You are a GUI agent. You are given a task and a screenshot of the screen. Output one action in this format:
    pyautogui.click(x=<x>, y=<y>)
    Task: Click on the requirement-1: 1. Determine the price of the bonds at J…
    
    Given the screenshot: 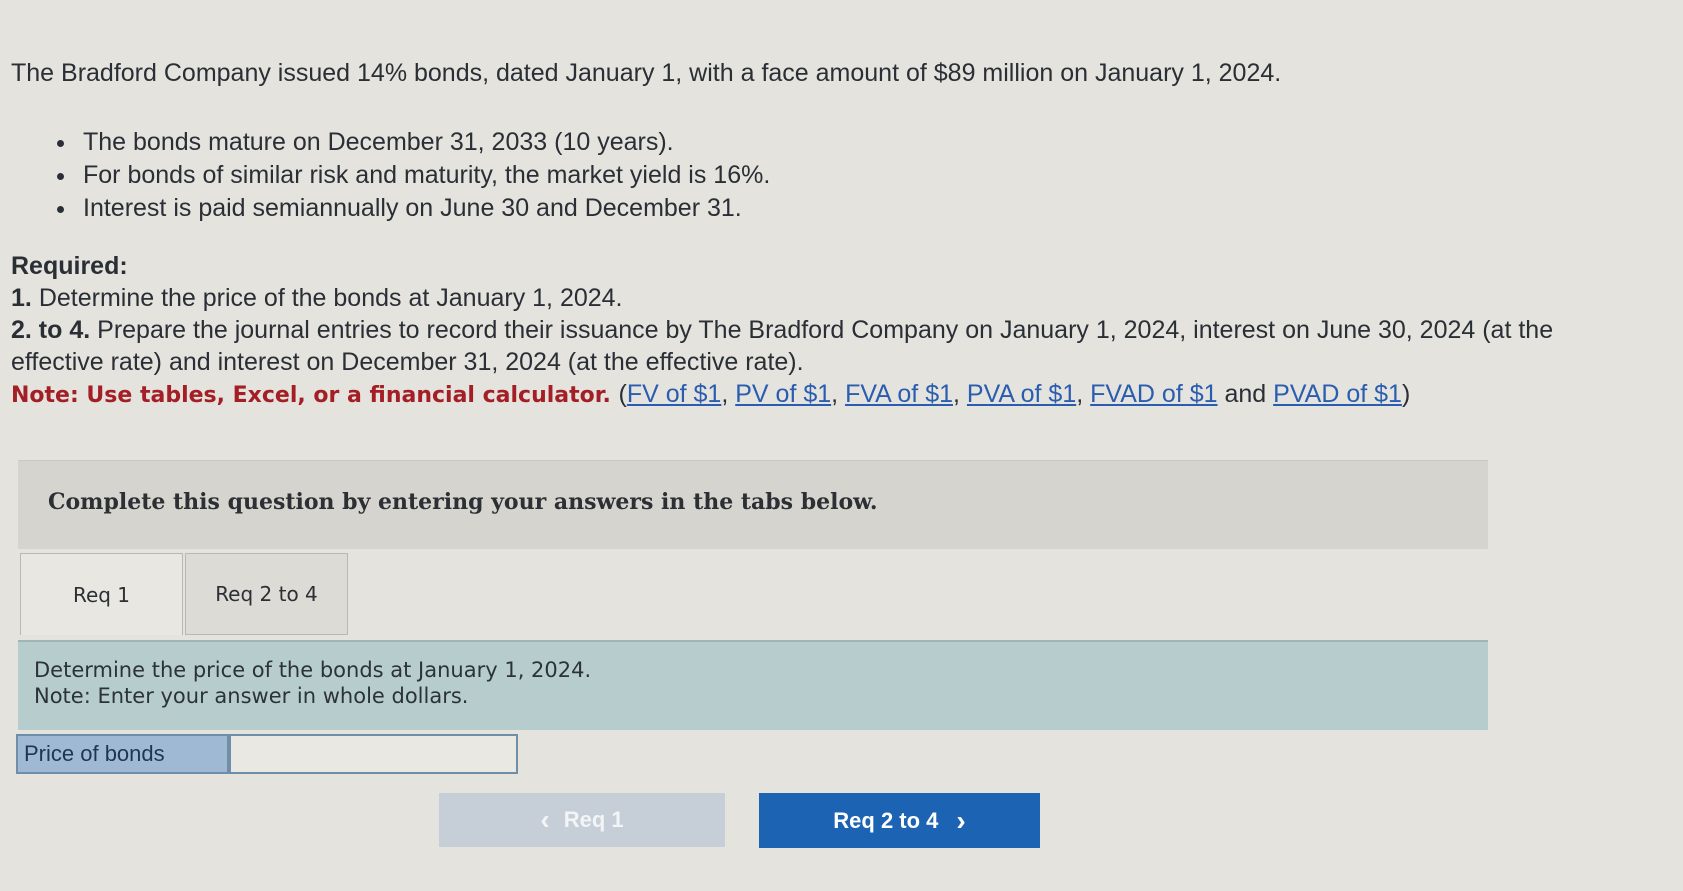 What is the action you would take?
    pyautogui.click(x=821, y=298)
    